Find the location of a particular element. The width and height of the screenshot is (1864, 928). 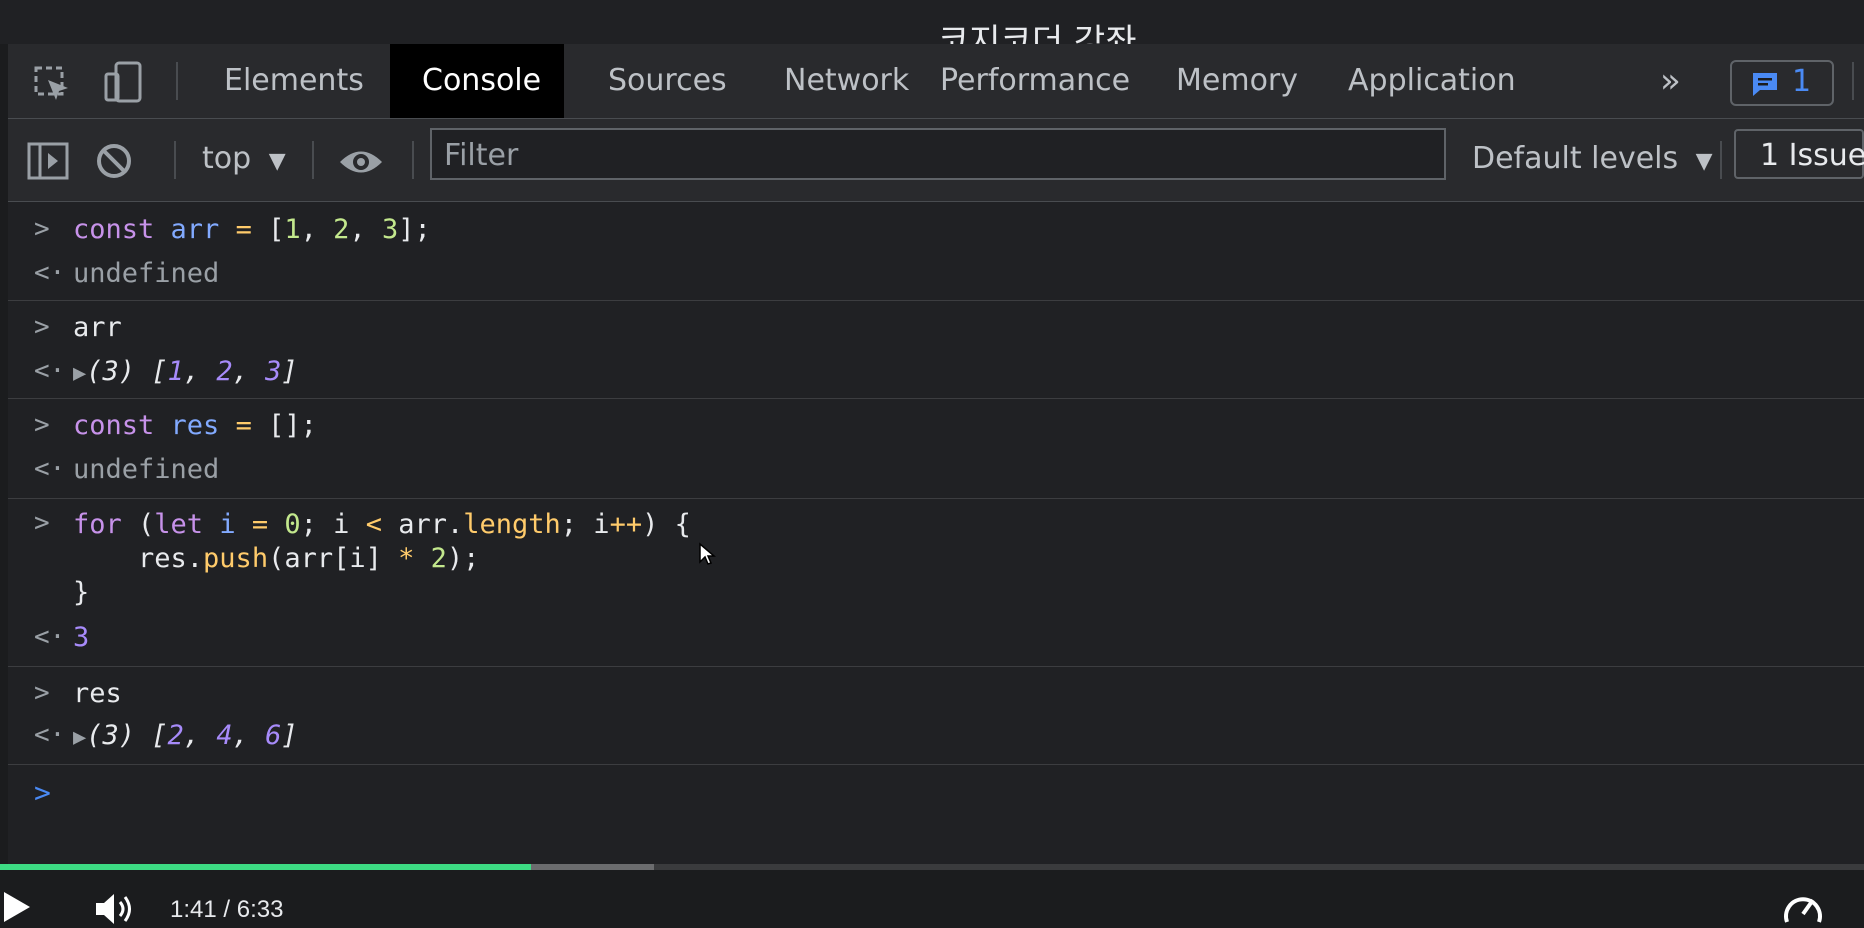

console-output-array: ▶(3) [1, 2, 3] is located at coordinates (185, 371).